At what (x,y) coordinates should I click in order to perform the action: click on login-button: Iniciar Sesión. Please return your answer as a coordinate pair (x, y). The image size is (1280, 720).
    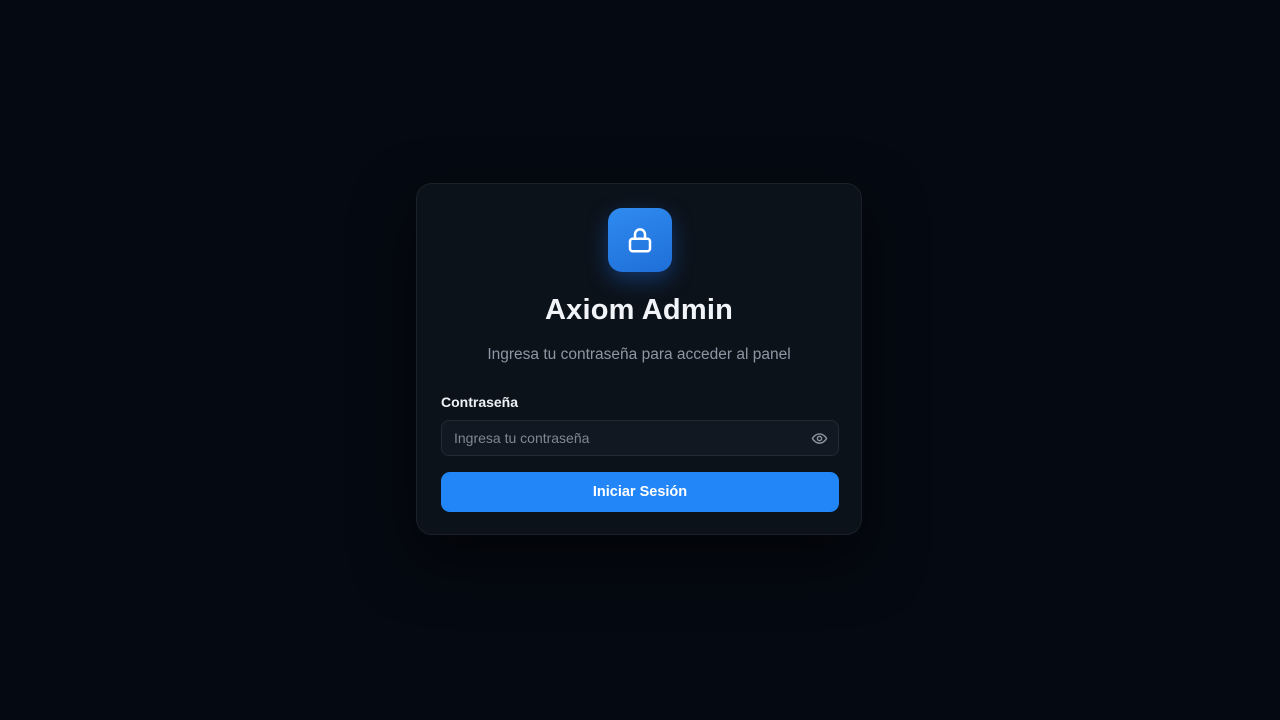
    Looking at the image, I should click on (640, 492).